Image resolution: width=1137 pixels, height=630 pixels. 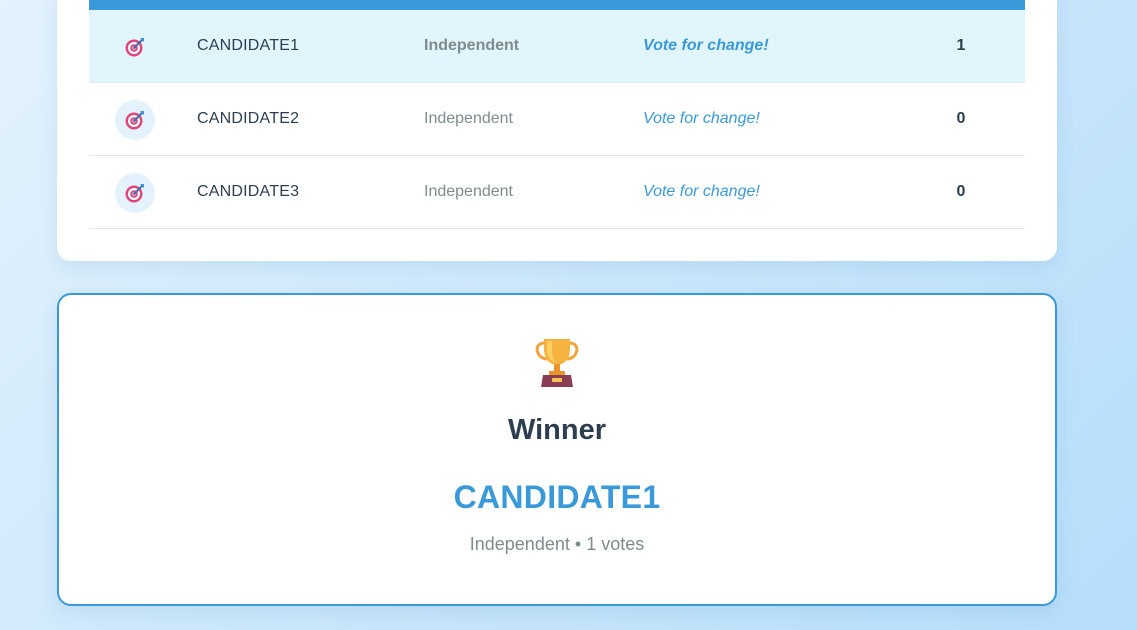 I want to click on candidate-votes: 1, so click(x=961, y=45).